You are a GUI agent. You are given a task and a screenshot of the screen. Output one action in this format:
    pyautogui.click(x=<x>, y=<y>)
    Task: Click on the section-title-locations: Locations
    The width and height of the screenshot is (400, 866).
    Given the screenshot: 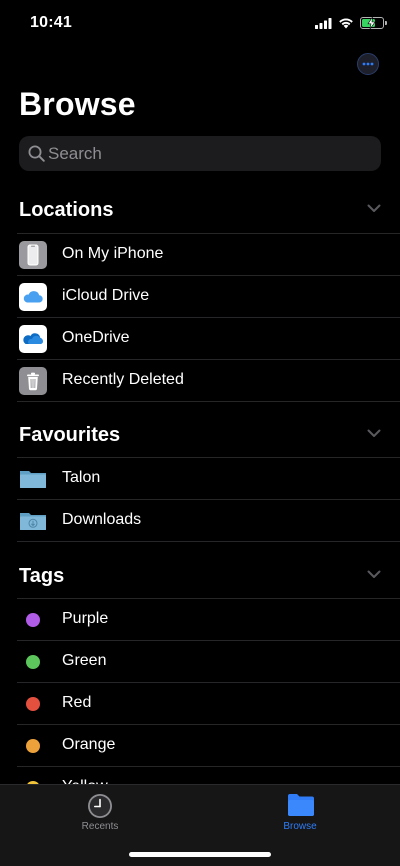 What is the action you would take?
    pyautogui.click(x=66, y=210)
    